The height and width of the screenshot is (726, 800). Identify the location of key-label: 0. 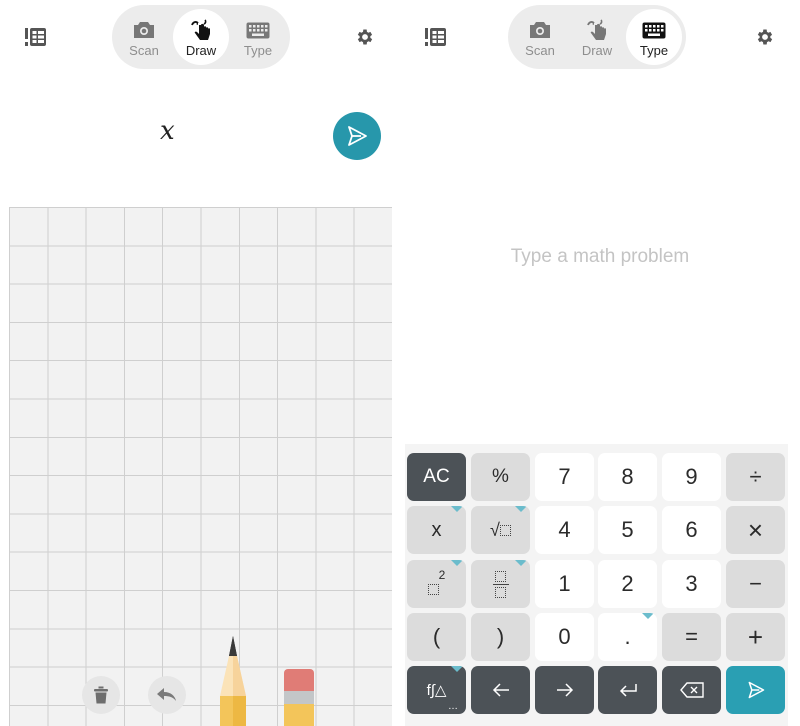
(564, 636).